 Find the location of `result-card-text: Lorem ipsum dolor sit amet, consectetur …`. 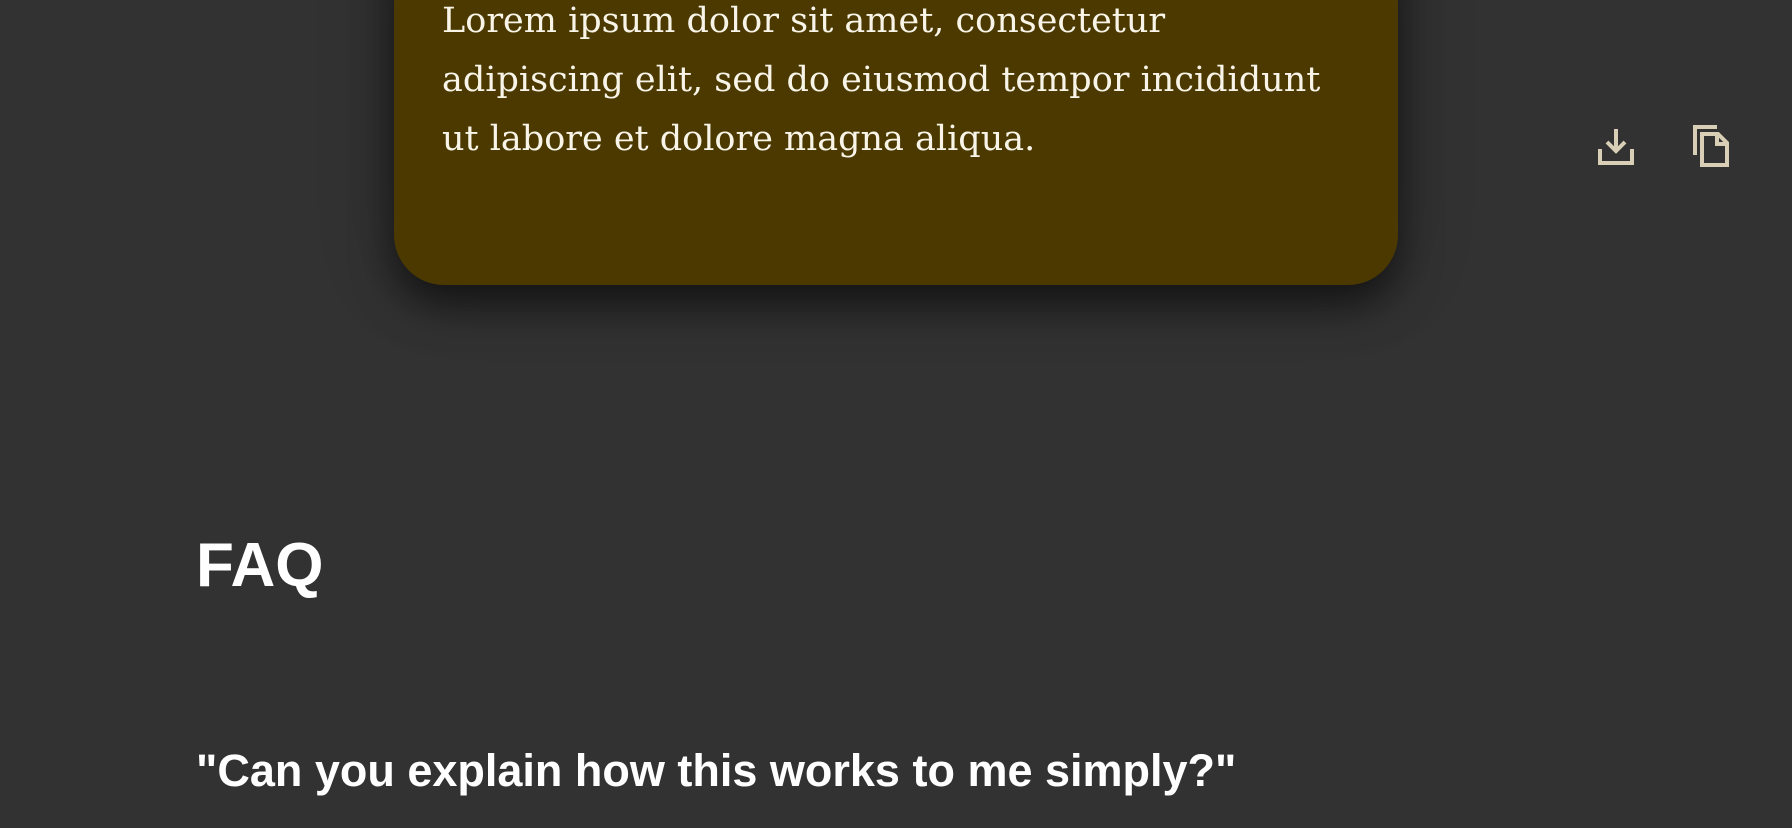

result-card-text: Lorem ipsum dolor sit amet, consectetur … is located at coordinates (881, 80).